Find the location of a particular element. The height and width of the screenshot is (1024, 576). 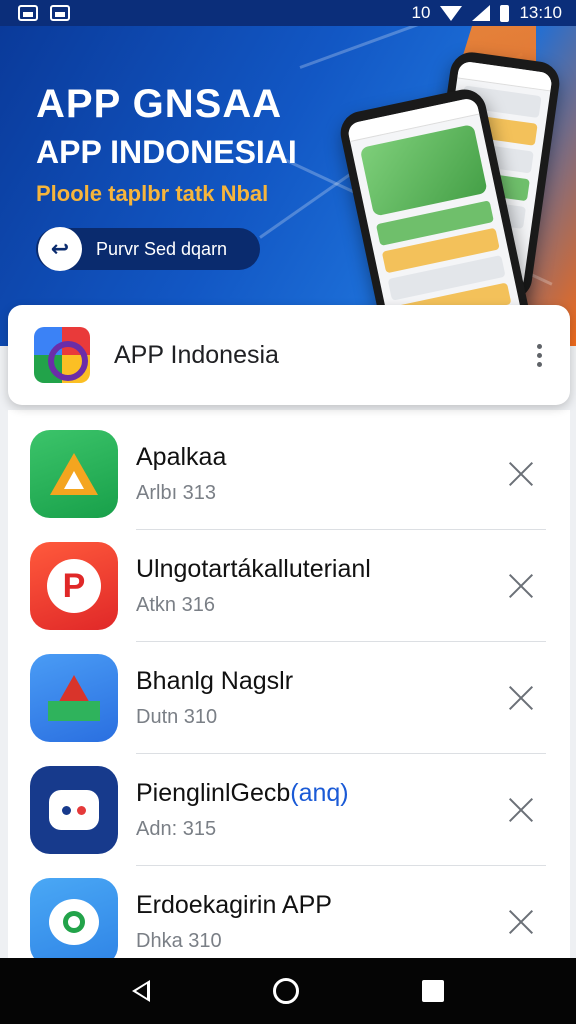

app-meta: Arlbı 313 is located at coordinates (176, 493).